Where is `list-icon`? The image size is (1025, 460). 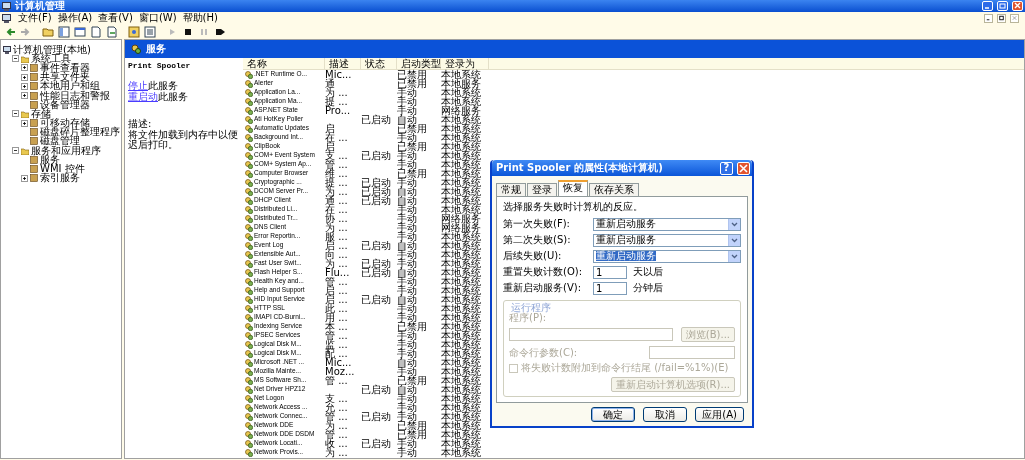 list-icon is located at coordinates (149, 31).